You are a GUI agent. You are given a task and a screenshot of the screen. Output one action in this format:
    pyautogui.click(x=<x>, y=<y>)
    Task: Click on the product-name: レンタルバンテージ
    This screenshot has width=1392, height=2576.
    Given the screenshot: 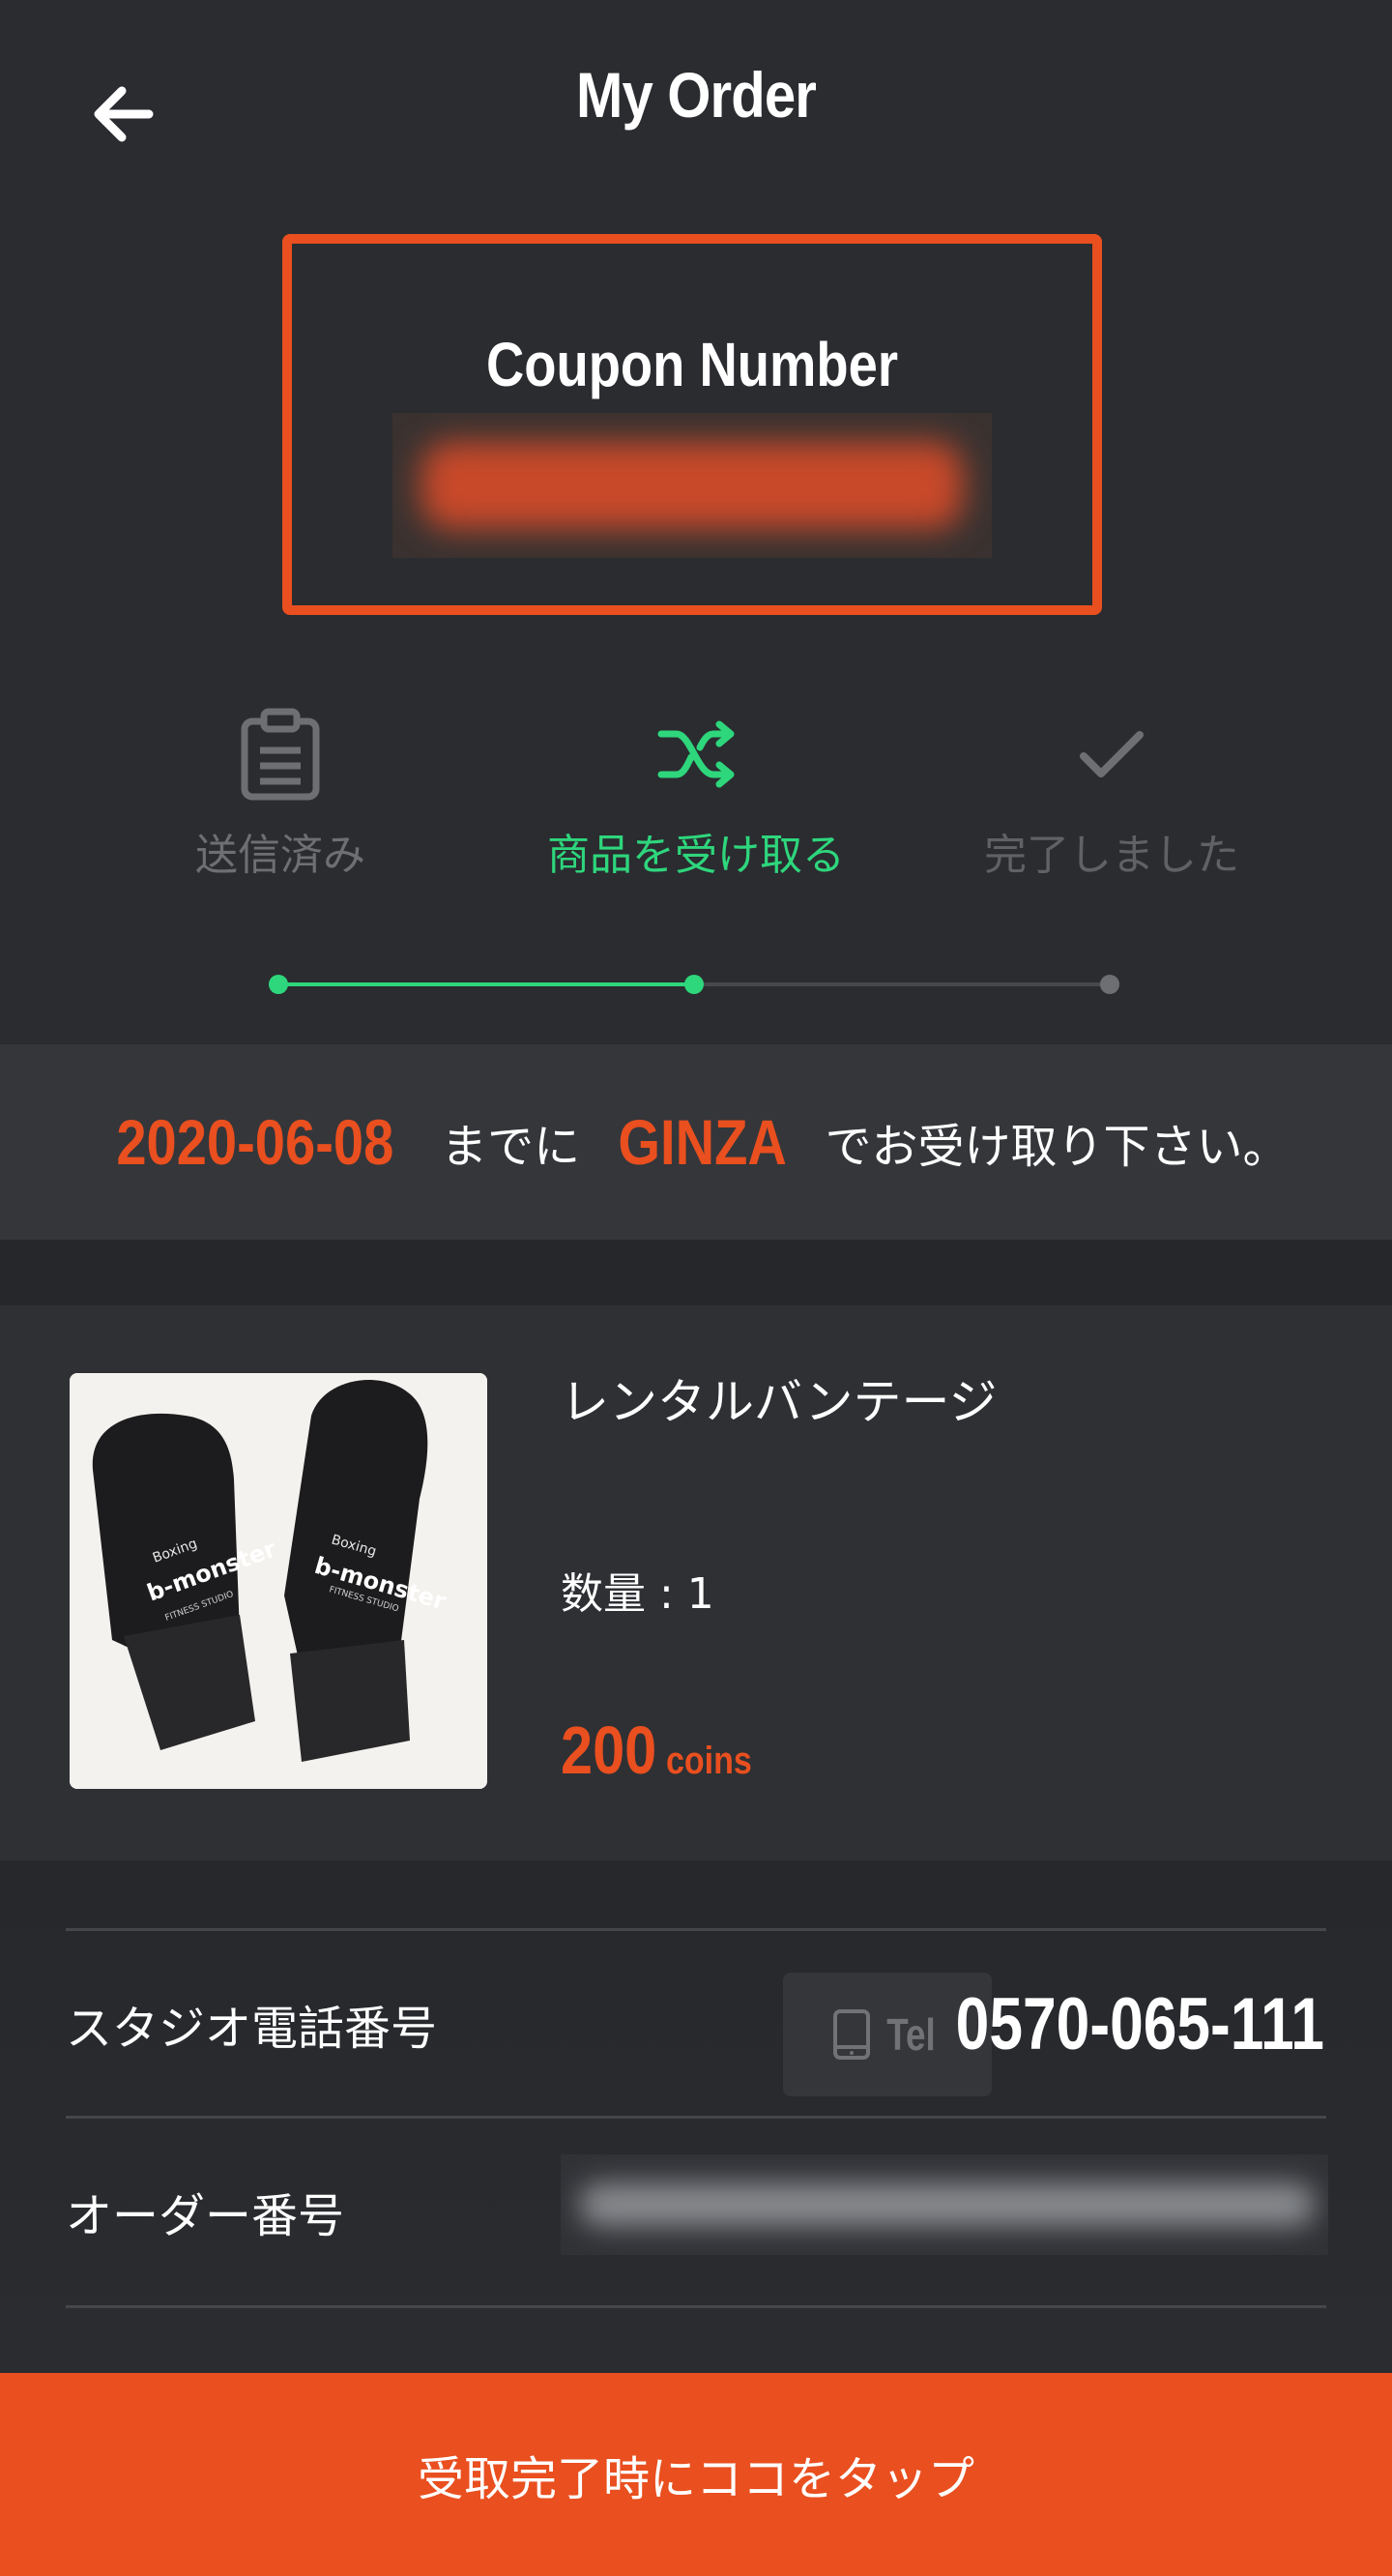 What is the action you would take?
    pyautogui.click(x=780, y=1402)
    